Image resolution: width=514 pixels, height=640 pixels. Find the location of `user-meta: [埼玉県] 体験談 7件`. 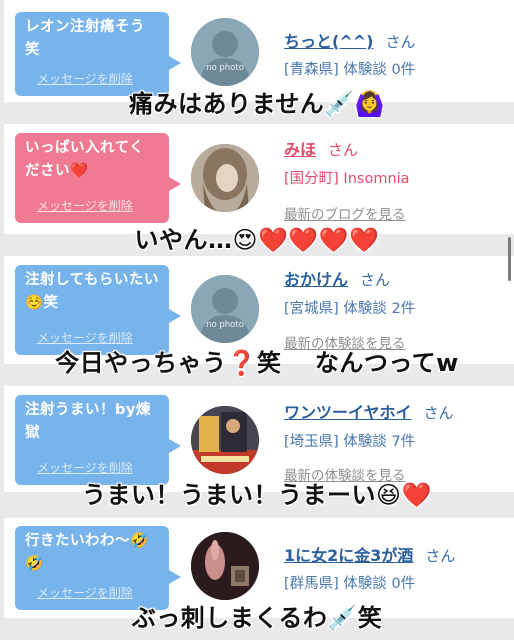

user-meta: [埼玉県] 体験談 7件 is located at coordinates (350, 442).